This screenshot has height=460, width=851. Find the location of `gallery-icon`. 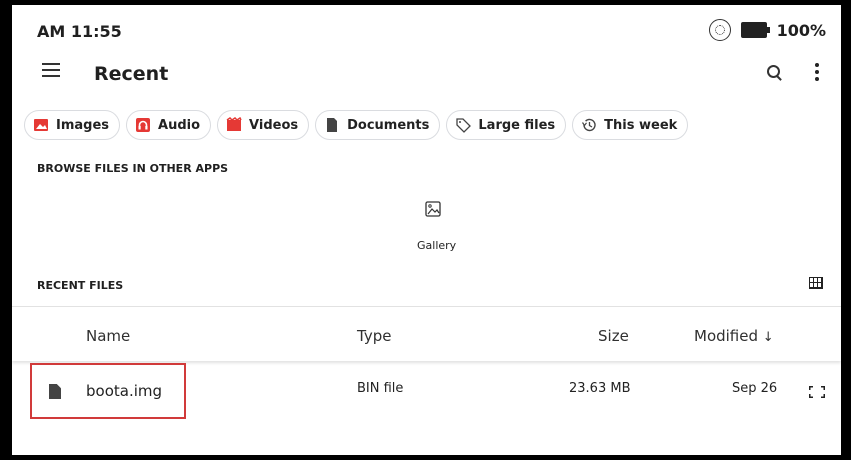

gallery-icon is located at coordinates (433, 209).